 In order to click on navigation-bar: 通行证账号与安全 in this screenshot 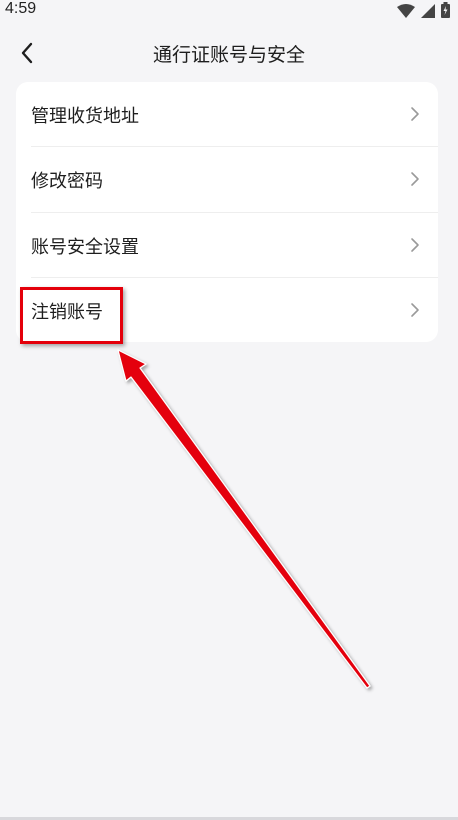, I will do `click(229, 53)`.